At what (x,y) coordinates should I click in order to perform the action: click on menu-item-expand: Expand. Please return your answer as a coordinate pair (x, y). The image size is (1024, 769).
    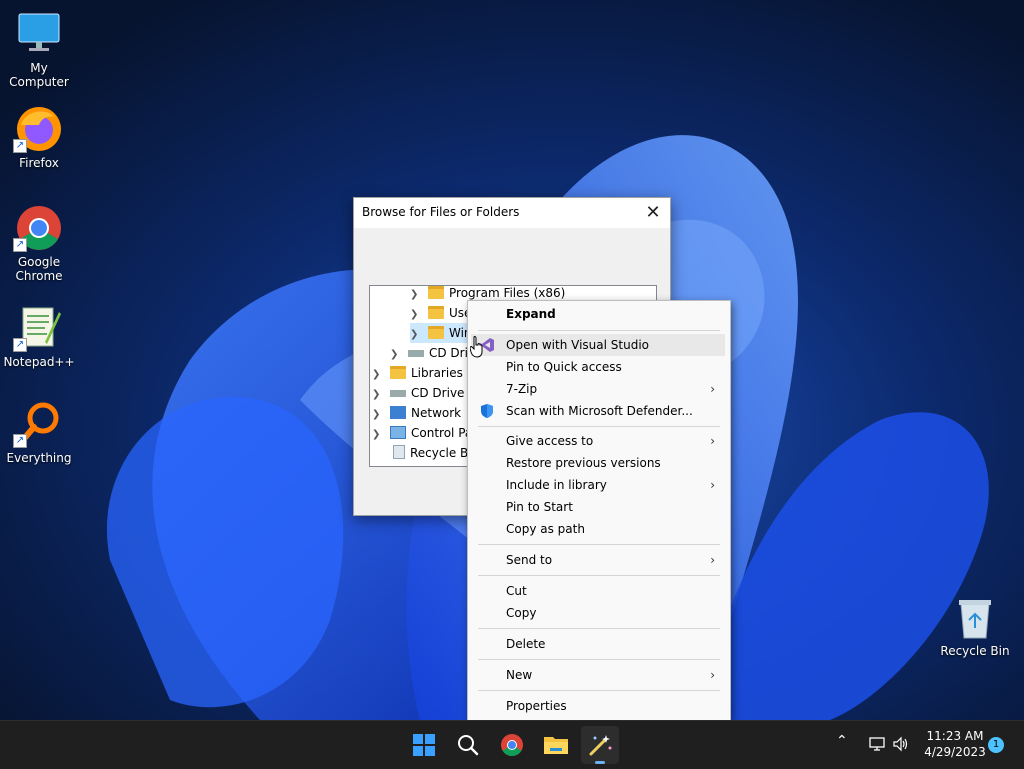
    Looking at the image, I should click on (598, 314).